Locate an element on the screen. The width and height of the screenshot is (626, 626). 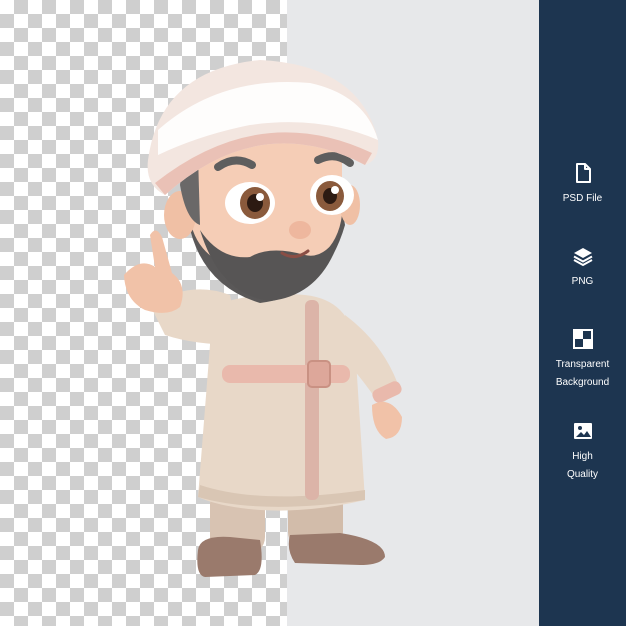
feature-png: PNG is located at coordinates (582, 267).